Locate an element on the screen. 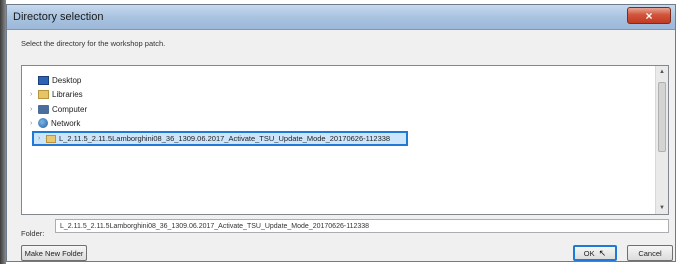  tree-item-label: Network is located at coordinates (66, 123).